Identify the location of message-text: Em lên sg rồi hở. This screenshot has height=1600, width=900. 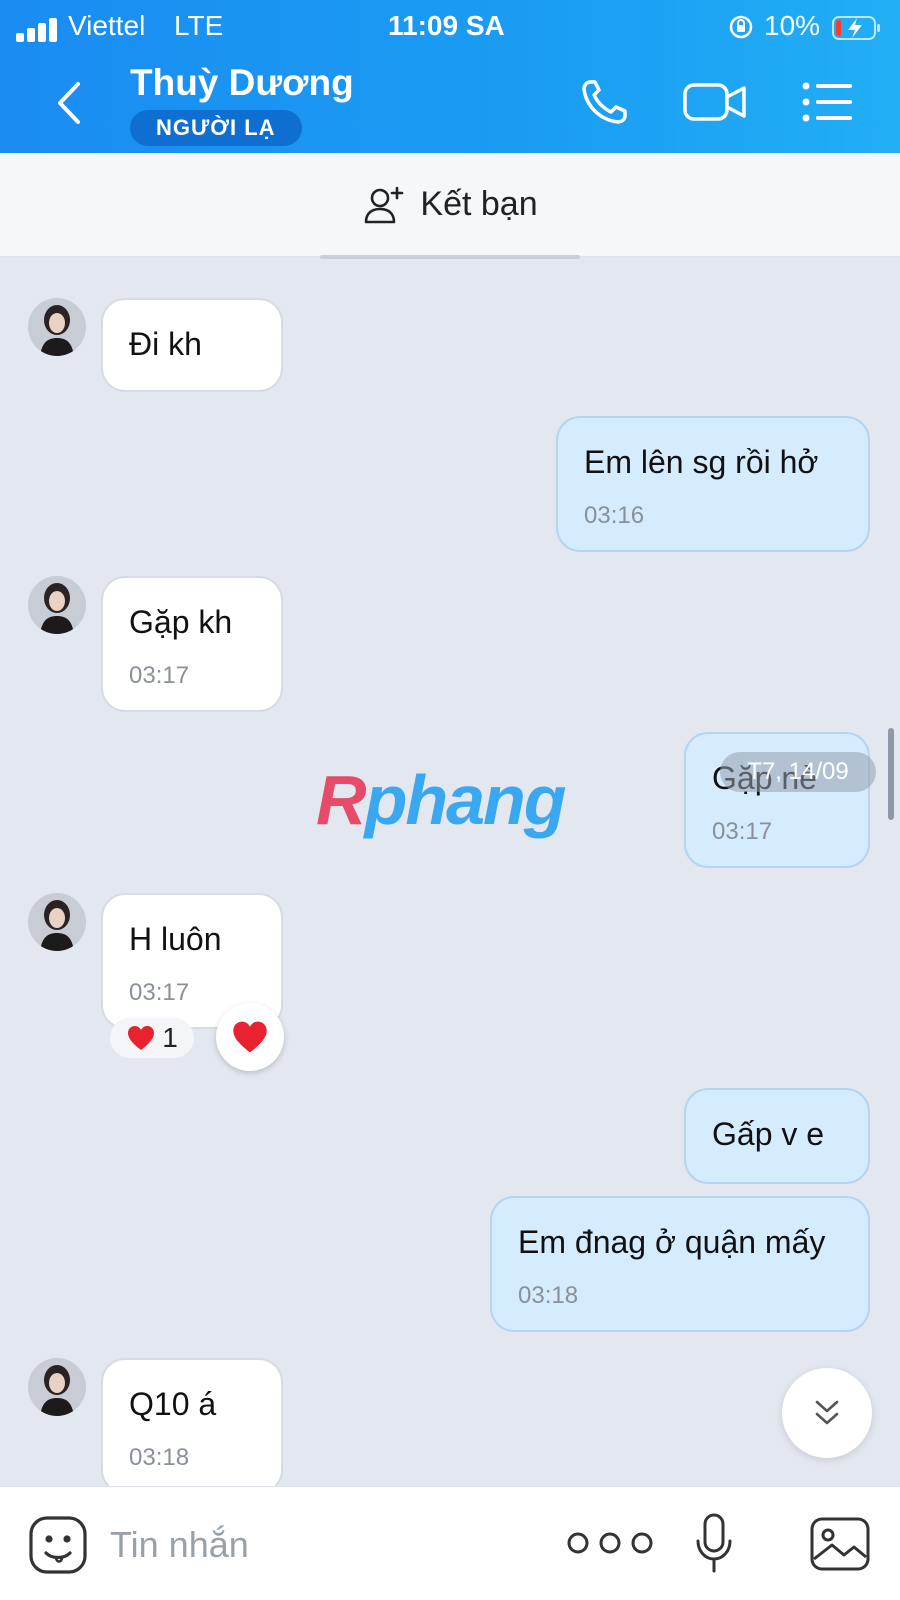
(701, 462).